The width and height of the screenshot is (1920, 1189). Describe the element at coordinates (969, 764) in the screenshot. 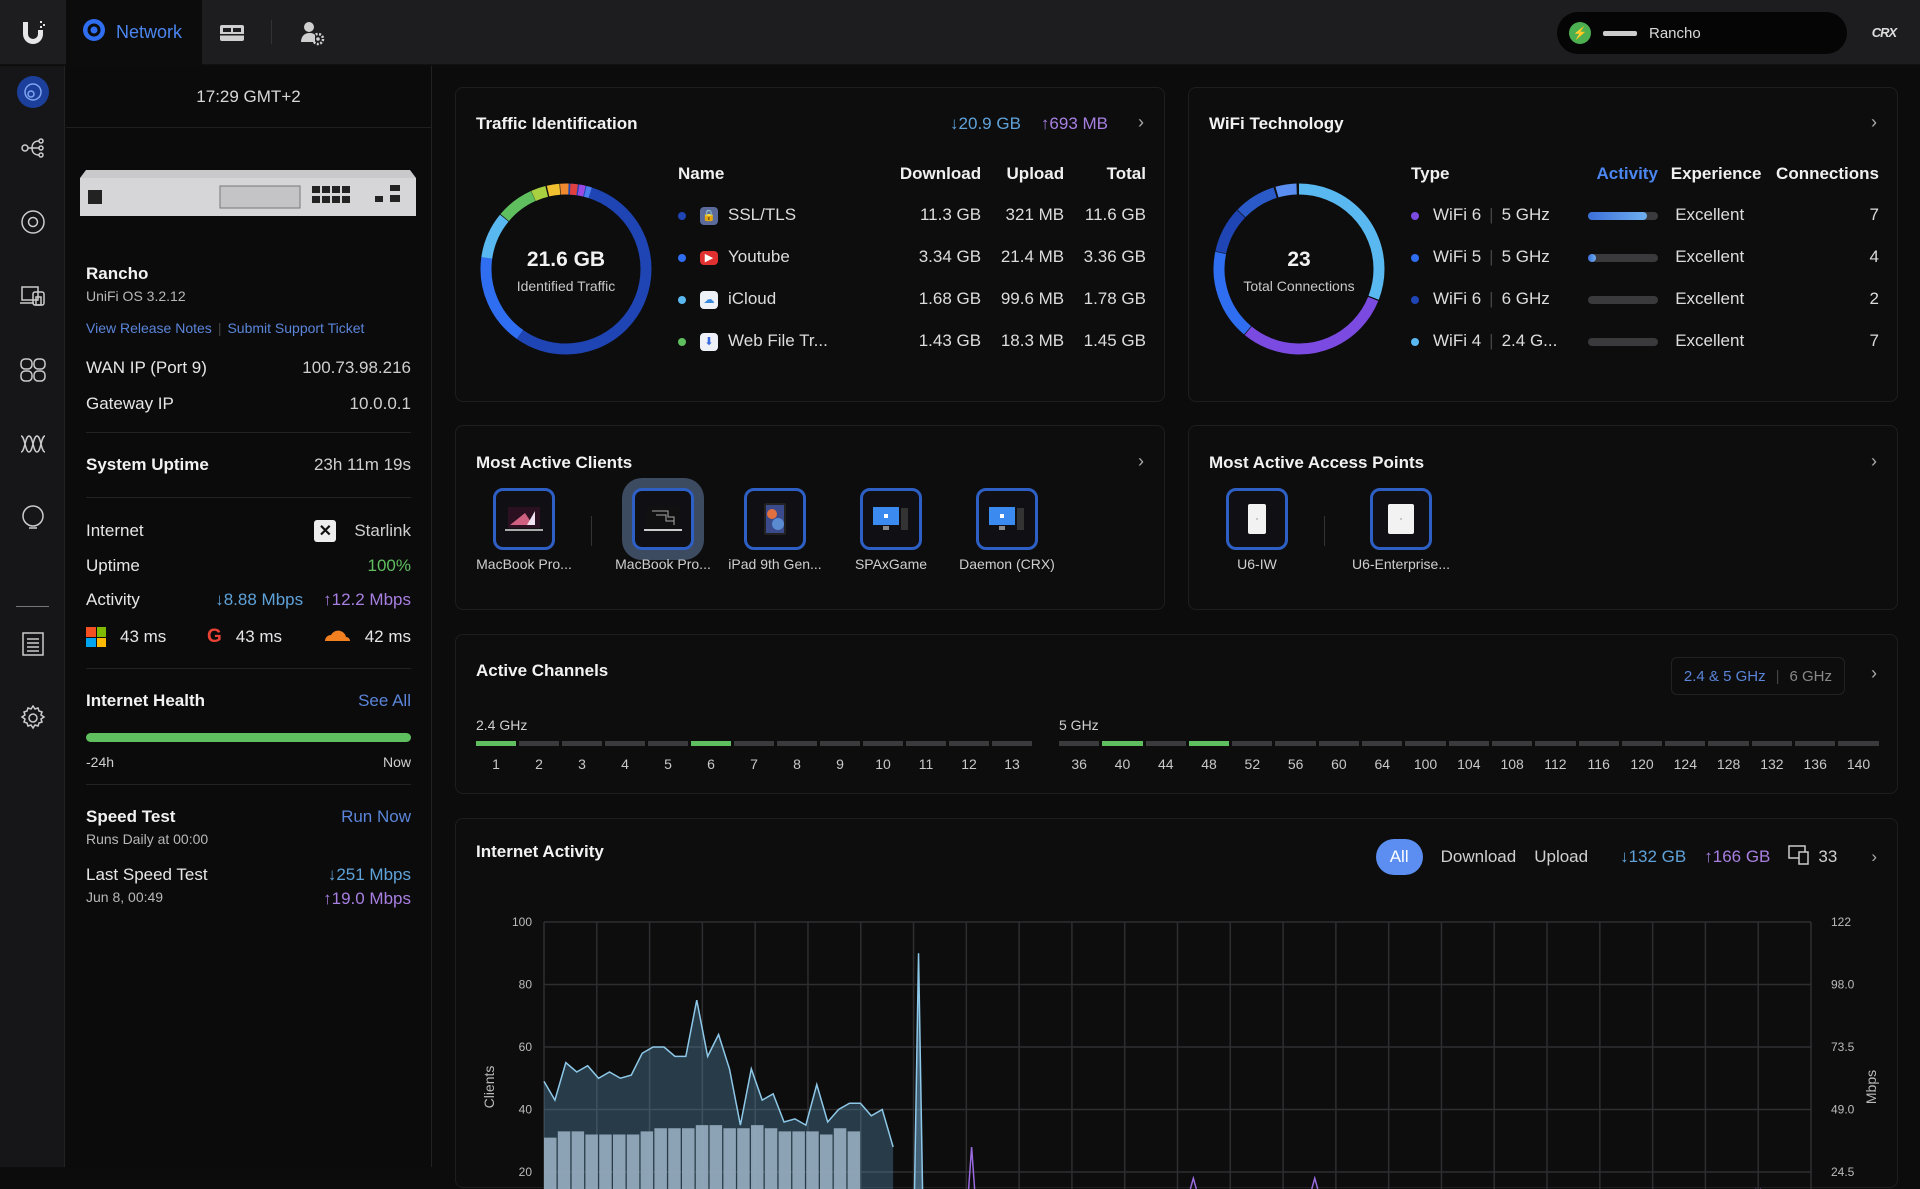

I see `channel-number: 12` at that location.